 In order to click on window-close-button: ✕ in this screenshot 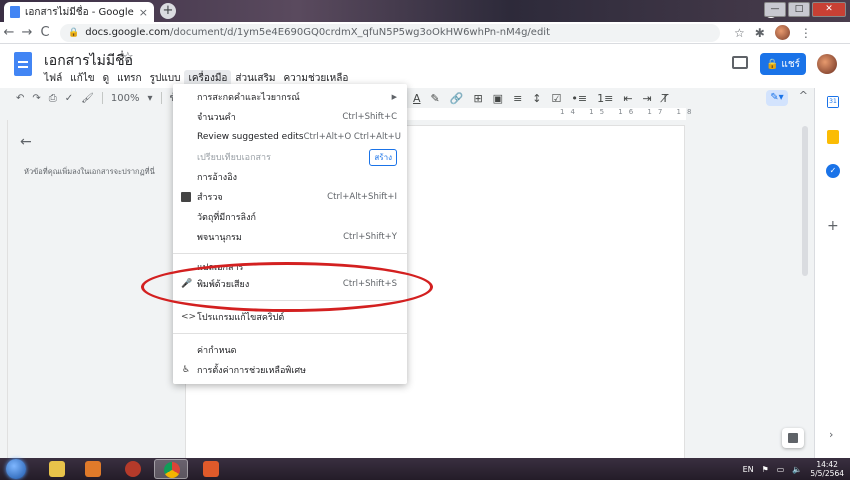, I will do `click(829, 9)`.